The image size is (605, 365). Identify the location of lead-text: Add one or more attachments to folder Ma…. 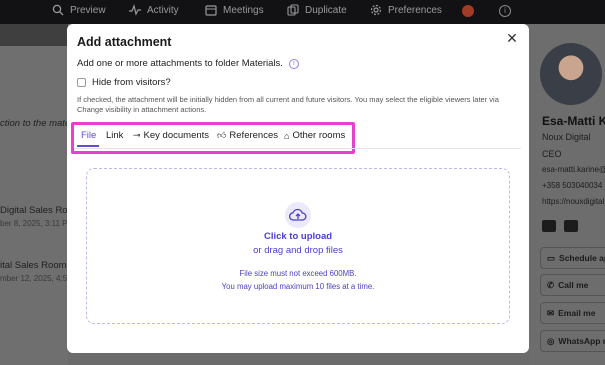
(180, 63).